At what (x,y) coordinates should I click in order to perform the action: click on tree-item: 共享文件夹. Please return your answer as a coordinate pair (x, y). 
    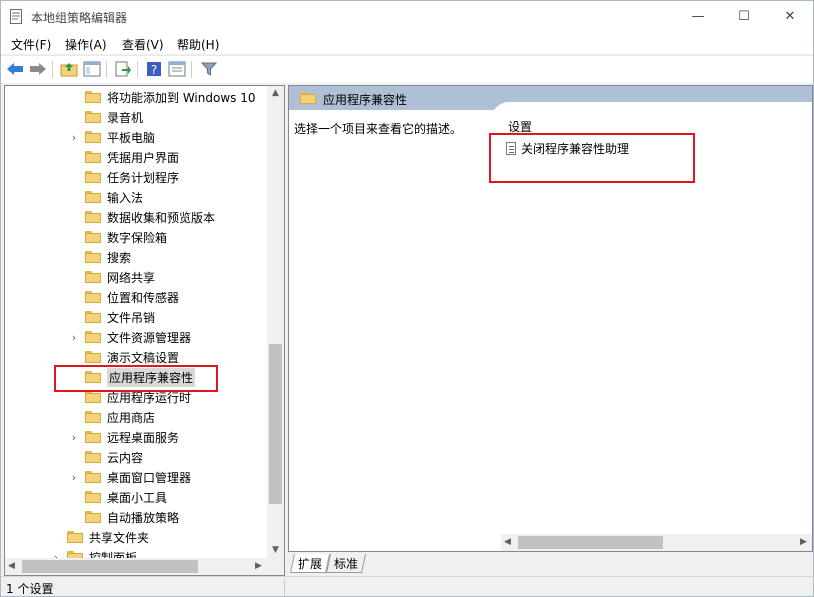
    Looking at the image, I should click on (100, 537).